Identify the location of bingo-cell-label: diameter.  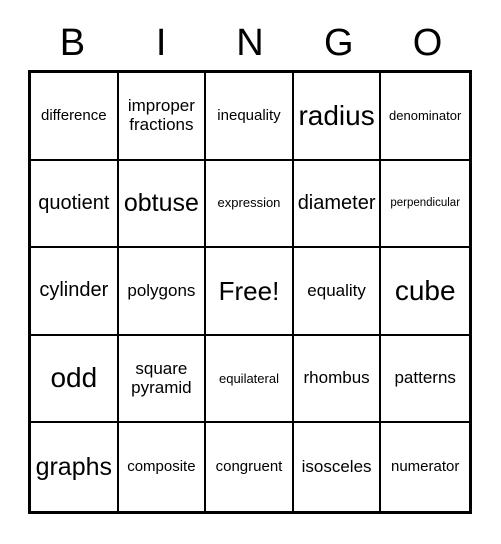
(336, 202).